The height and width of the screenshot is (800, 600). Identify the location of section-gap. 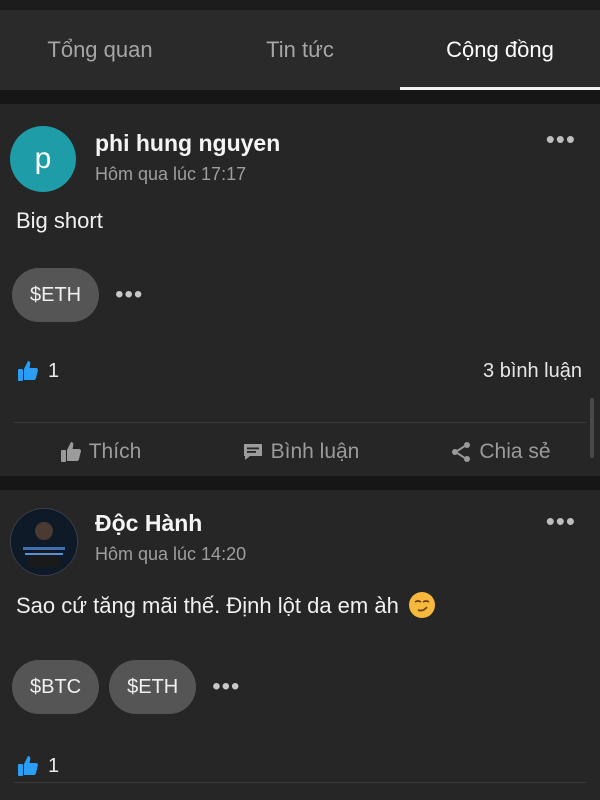
(300, 97).